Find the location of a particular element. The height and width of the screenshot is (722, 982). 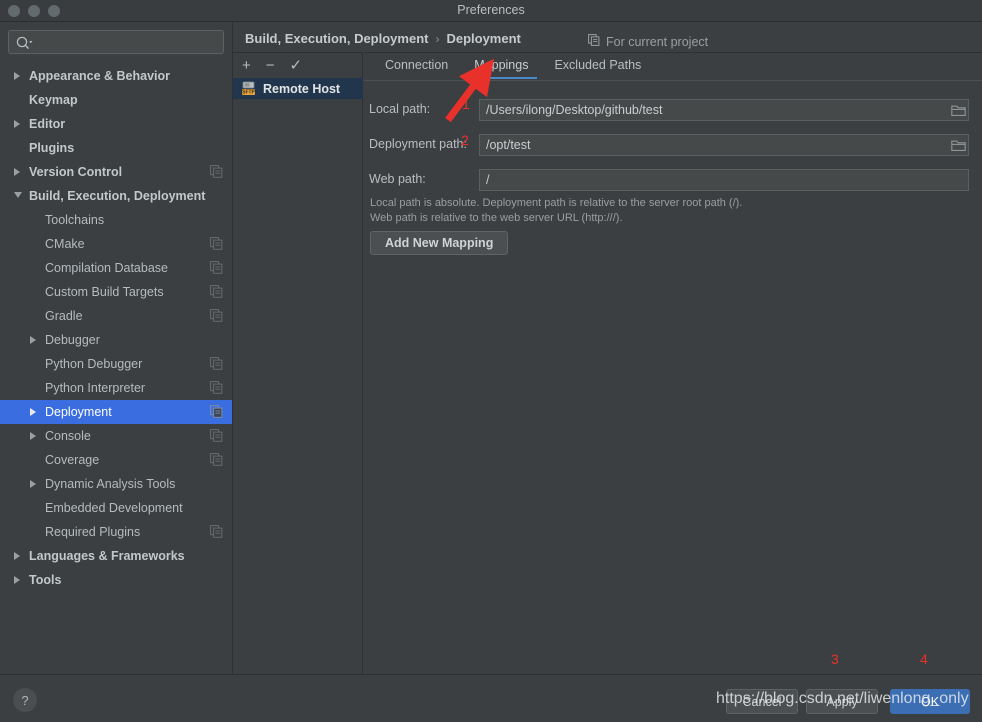

sidebar-item-plugins: Plugins is located at coordinates (116, 148).